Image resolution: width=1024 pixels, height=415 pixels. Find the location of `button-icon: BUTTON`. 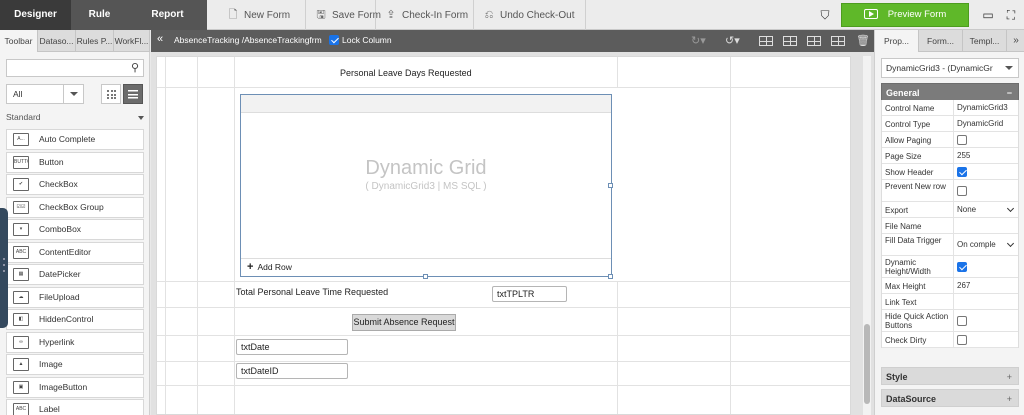

button-icon: BUTTON is located at coordinates (21, 162).